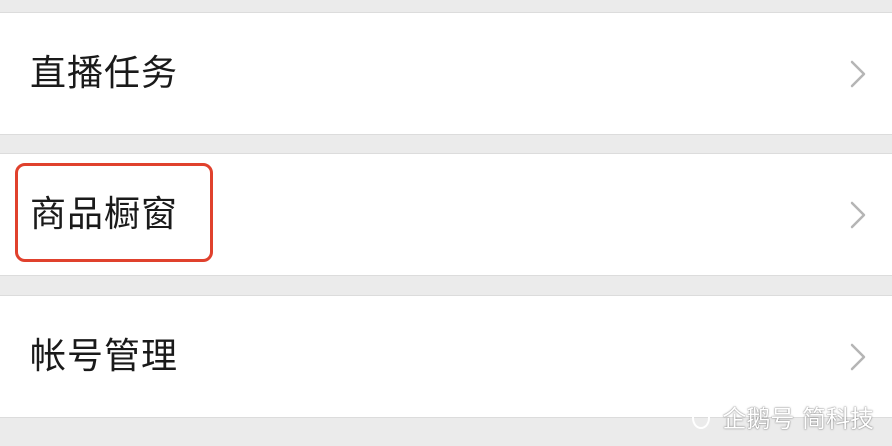 The image size is (892, 446). Describe the element at coordinates (104, 214) in the screenshot. I see `menu-item-label: 商品橱窗` at that location.